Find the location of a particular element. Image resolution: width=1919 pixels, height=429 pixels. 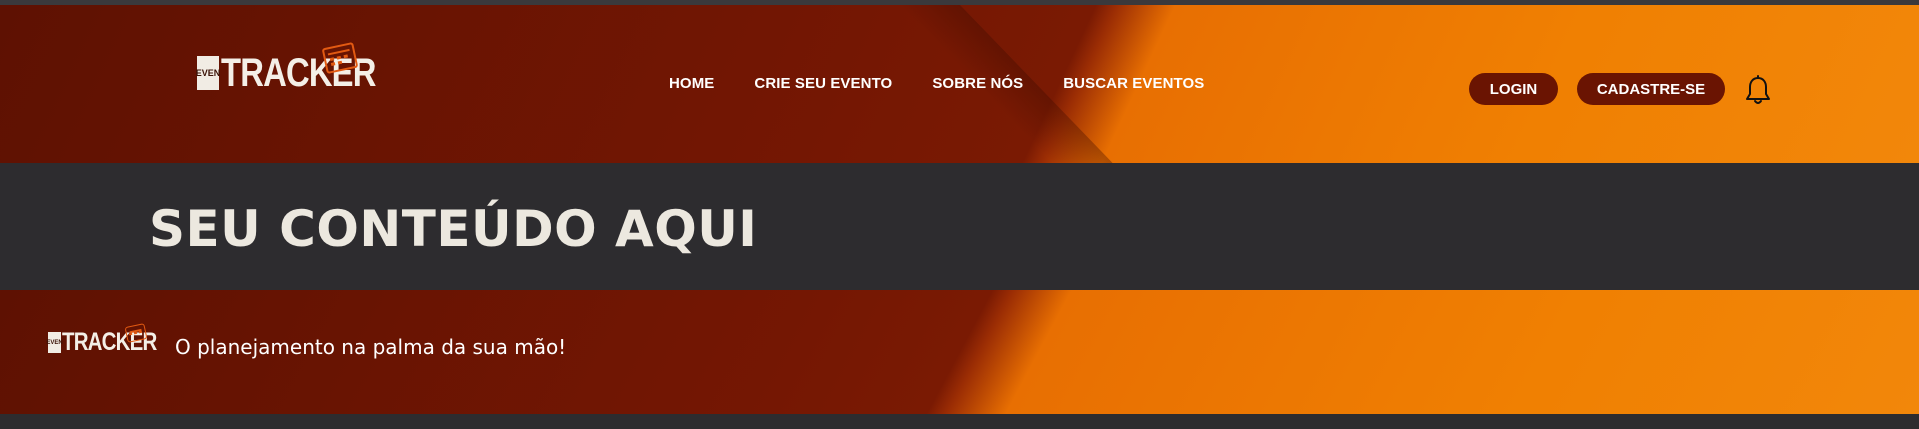

login-button: LOGIN is located at coordinates (1513, 89).